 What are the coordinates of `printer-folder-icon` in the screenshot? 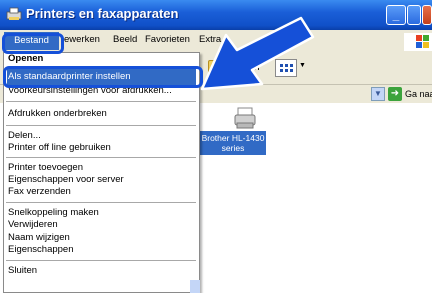 It's located at (14, 13).